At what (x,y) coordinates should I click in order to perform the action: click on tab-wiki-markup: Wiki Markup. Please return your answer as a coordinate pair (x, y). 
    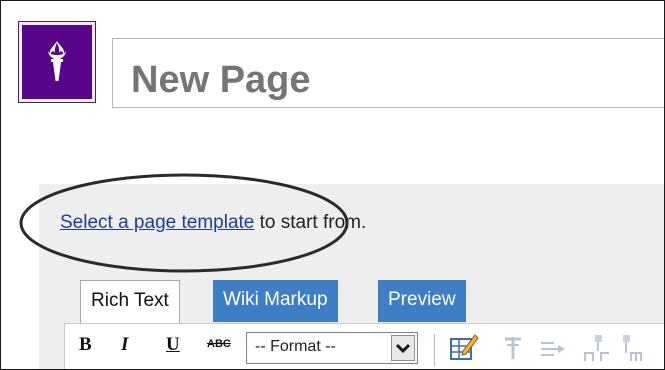
    Looking at the image, I should click on (275, 301).